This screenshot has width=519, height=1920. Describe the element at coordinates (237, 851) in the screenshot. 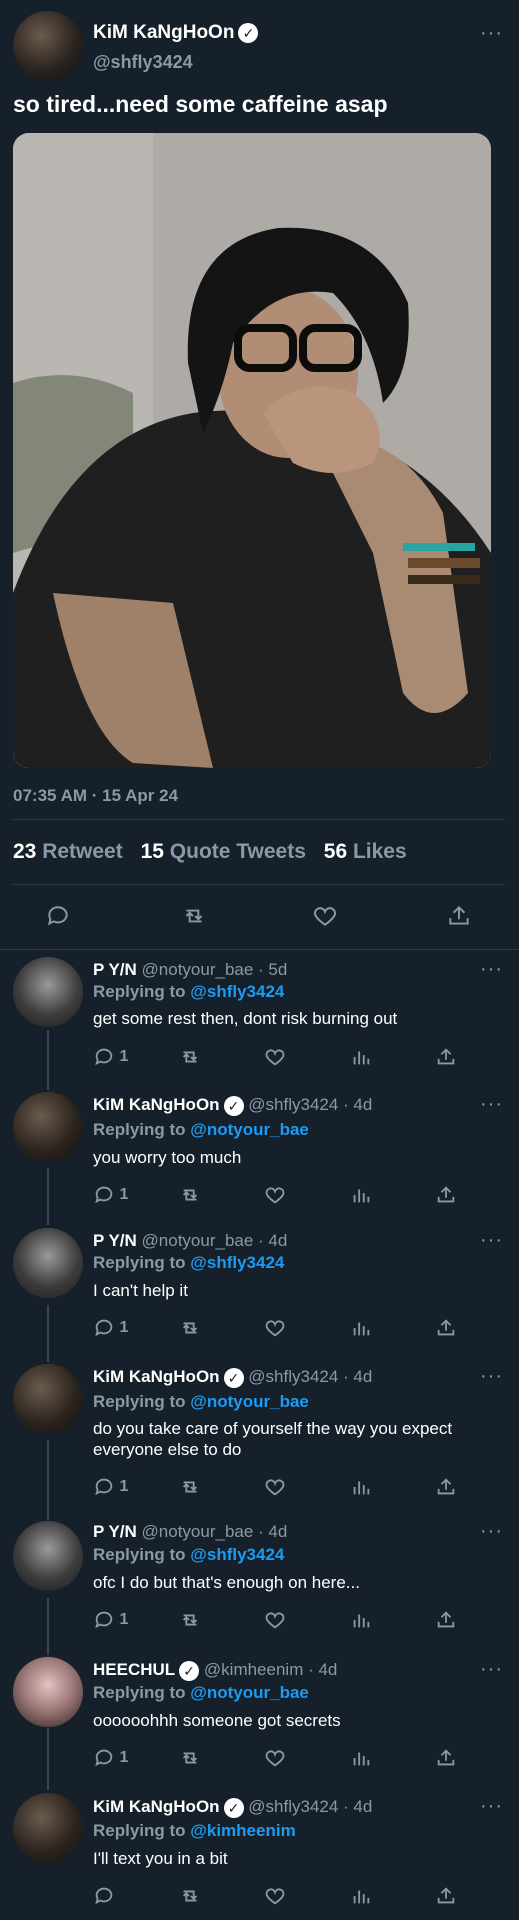

I see `quotes-label: Quote Tweets` at that location.